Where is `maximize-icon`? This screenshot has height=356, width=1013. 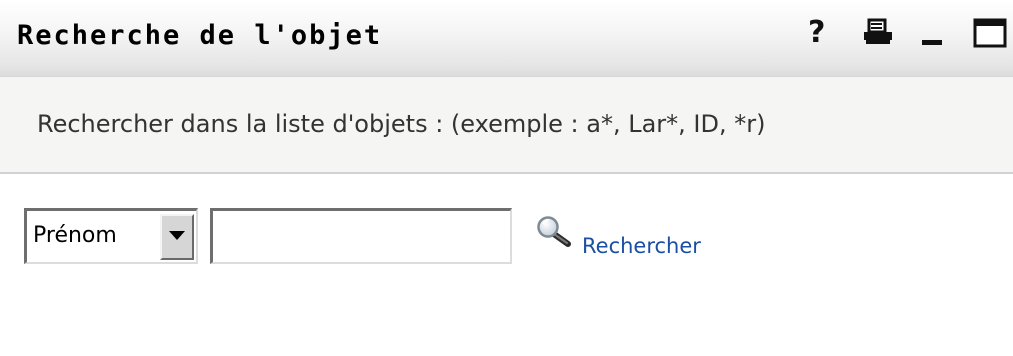 maximize-icon is located at coordinates (990, 33).